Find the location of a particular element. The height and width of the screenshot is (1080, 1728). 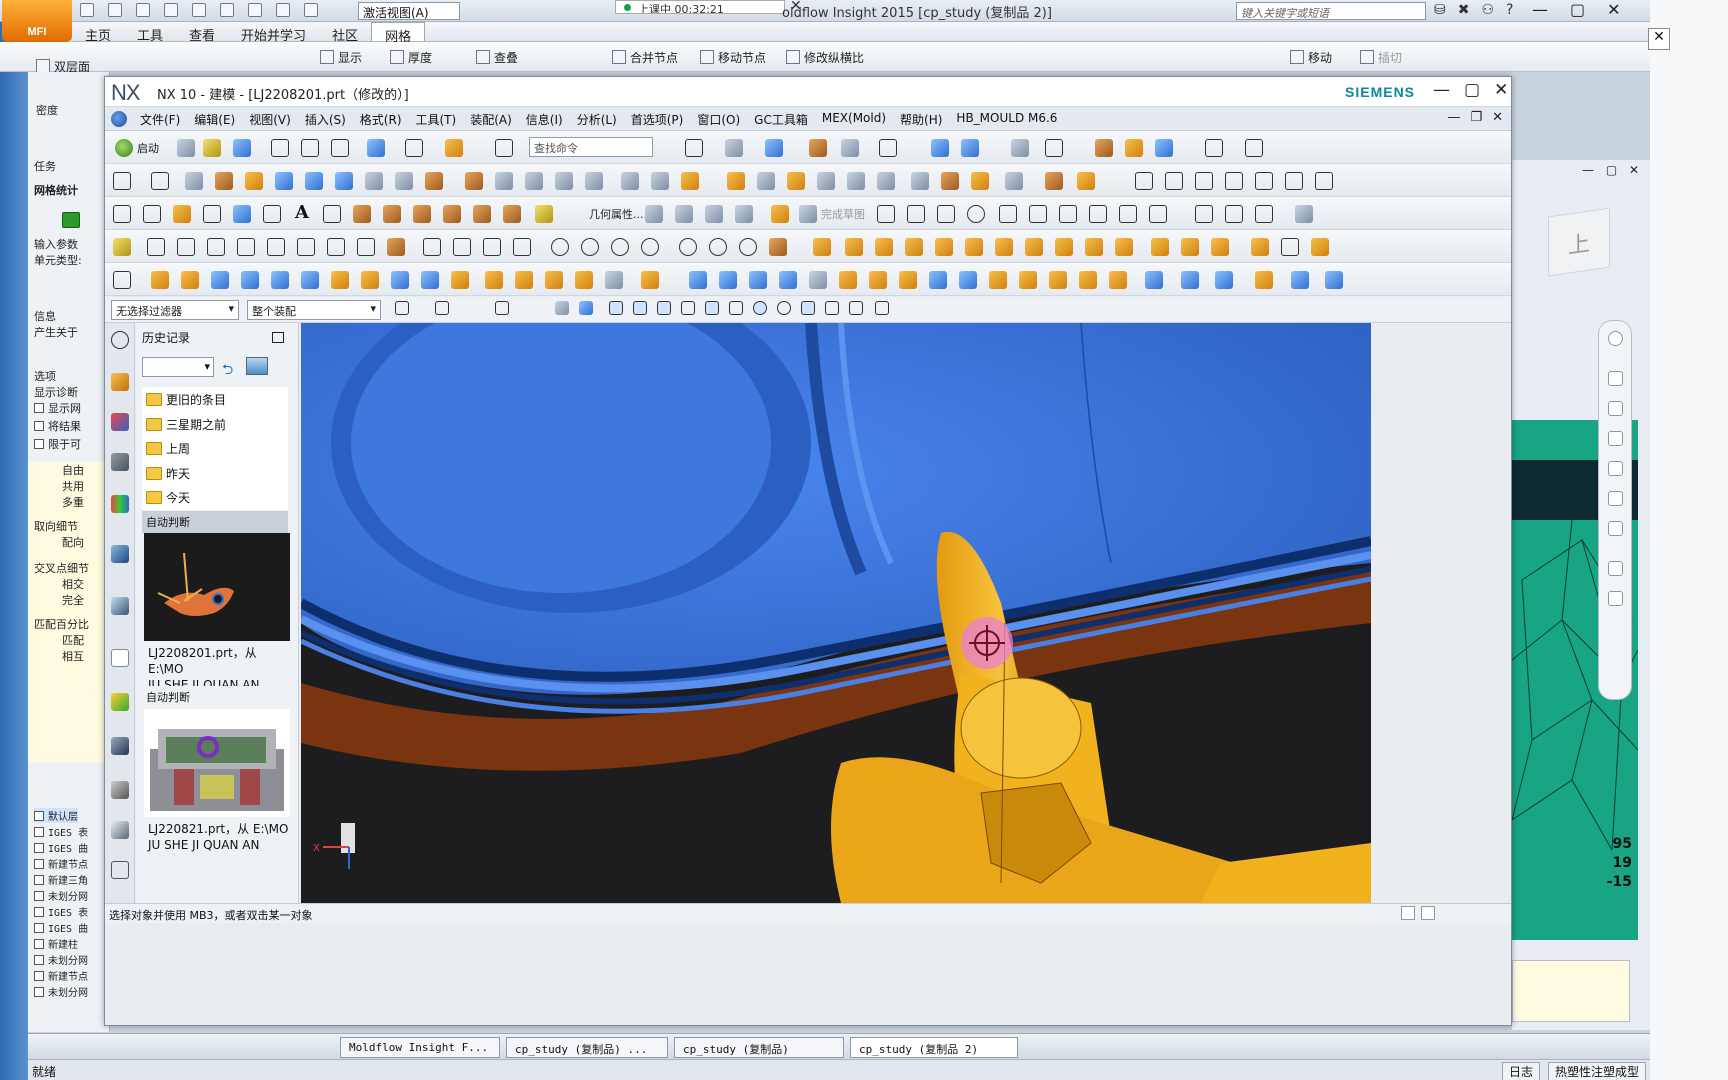

circle-tangent-icon is located at coordinates (620, 247).